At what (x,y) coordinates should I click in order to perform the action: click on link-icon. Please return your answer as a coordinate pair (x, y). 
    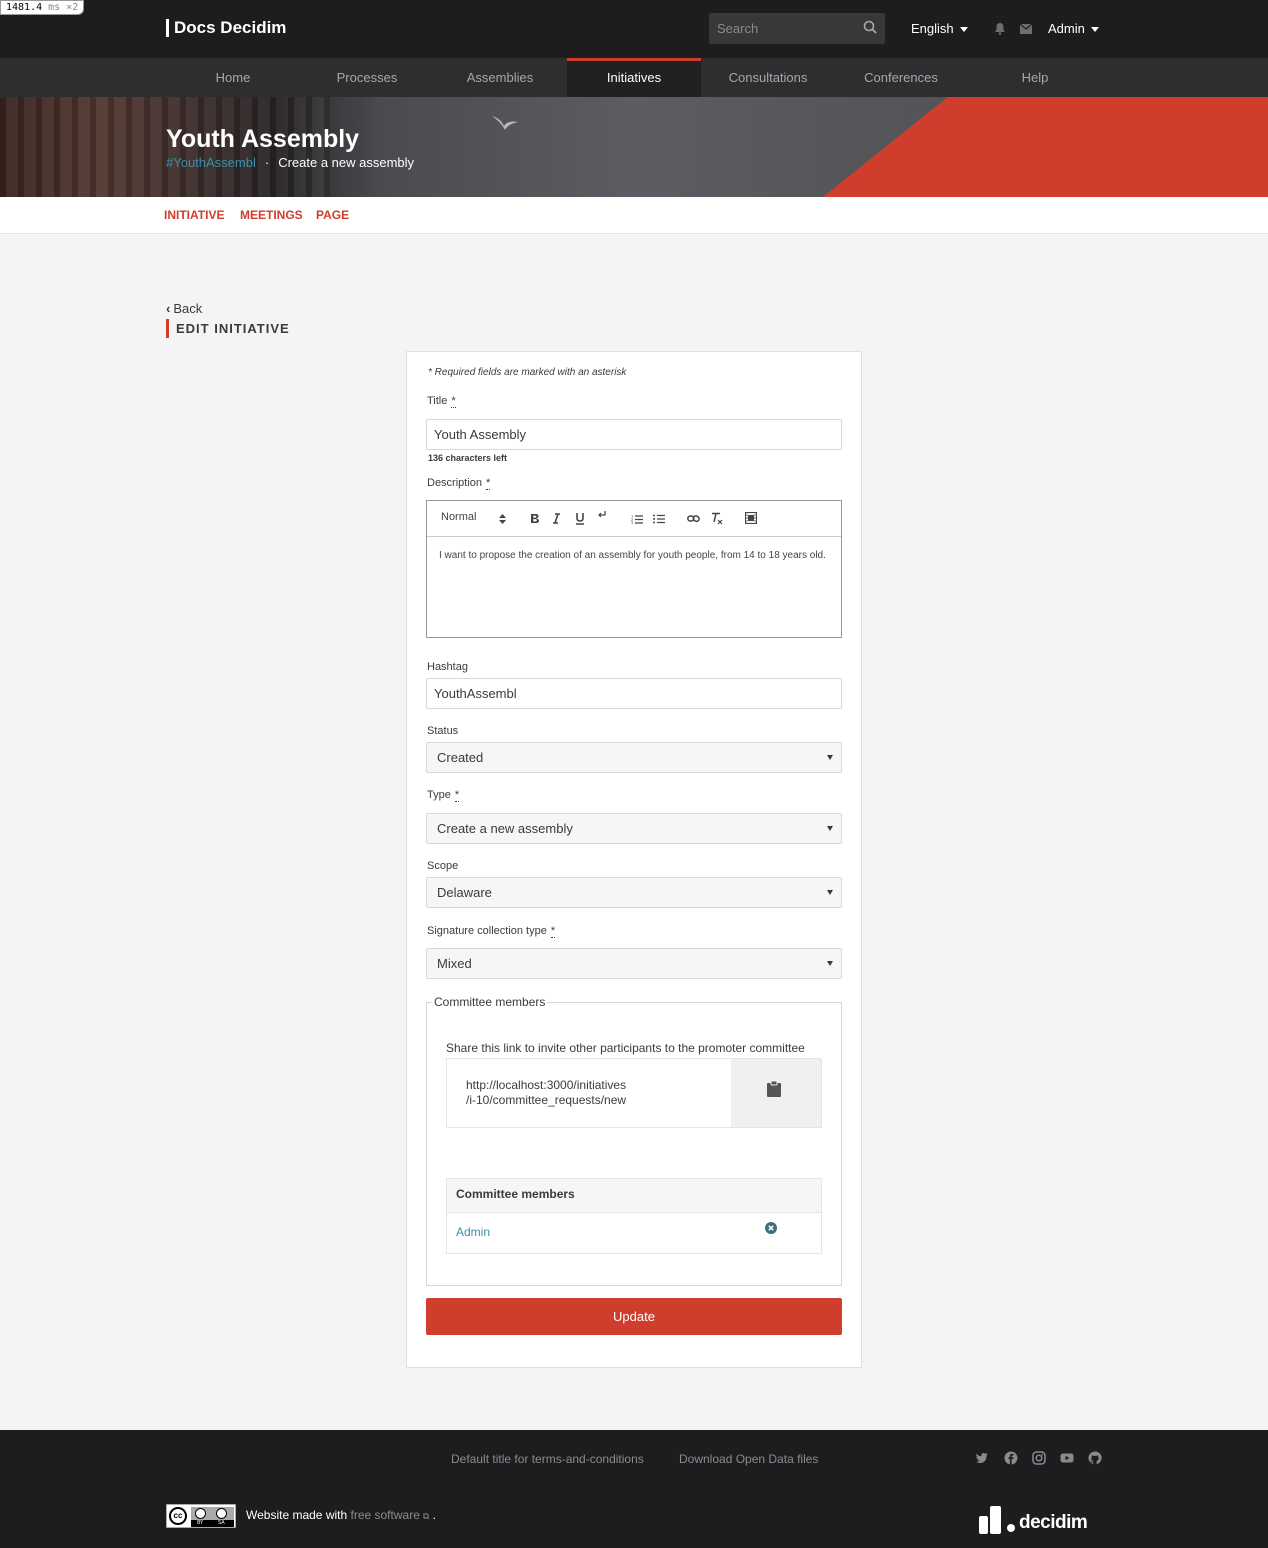
    Looking at the image, I should click on (693, 518).